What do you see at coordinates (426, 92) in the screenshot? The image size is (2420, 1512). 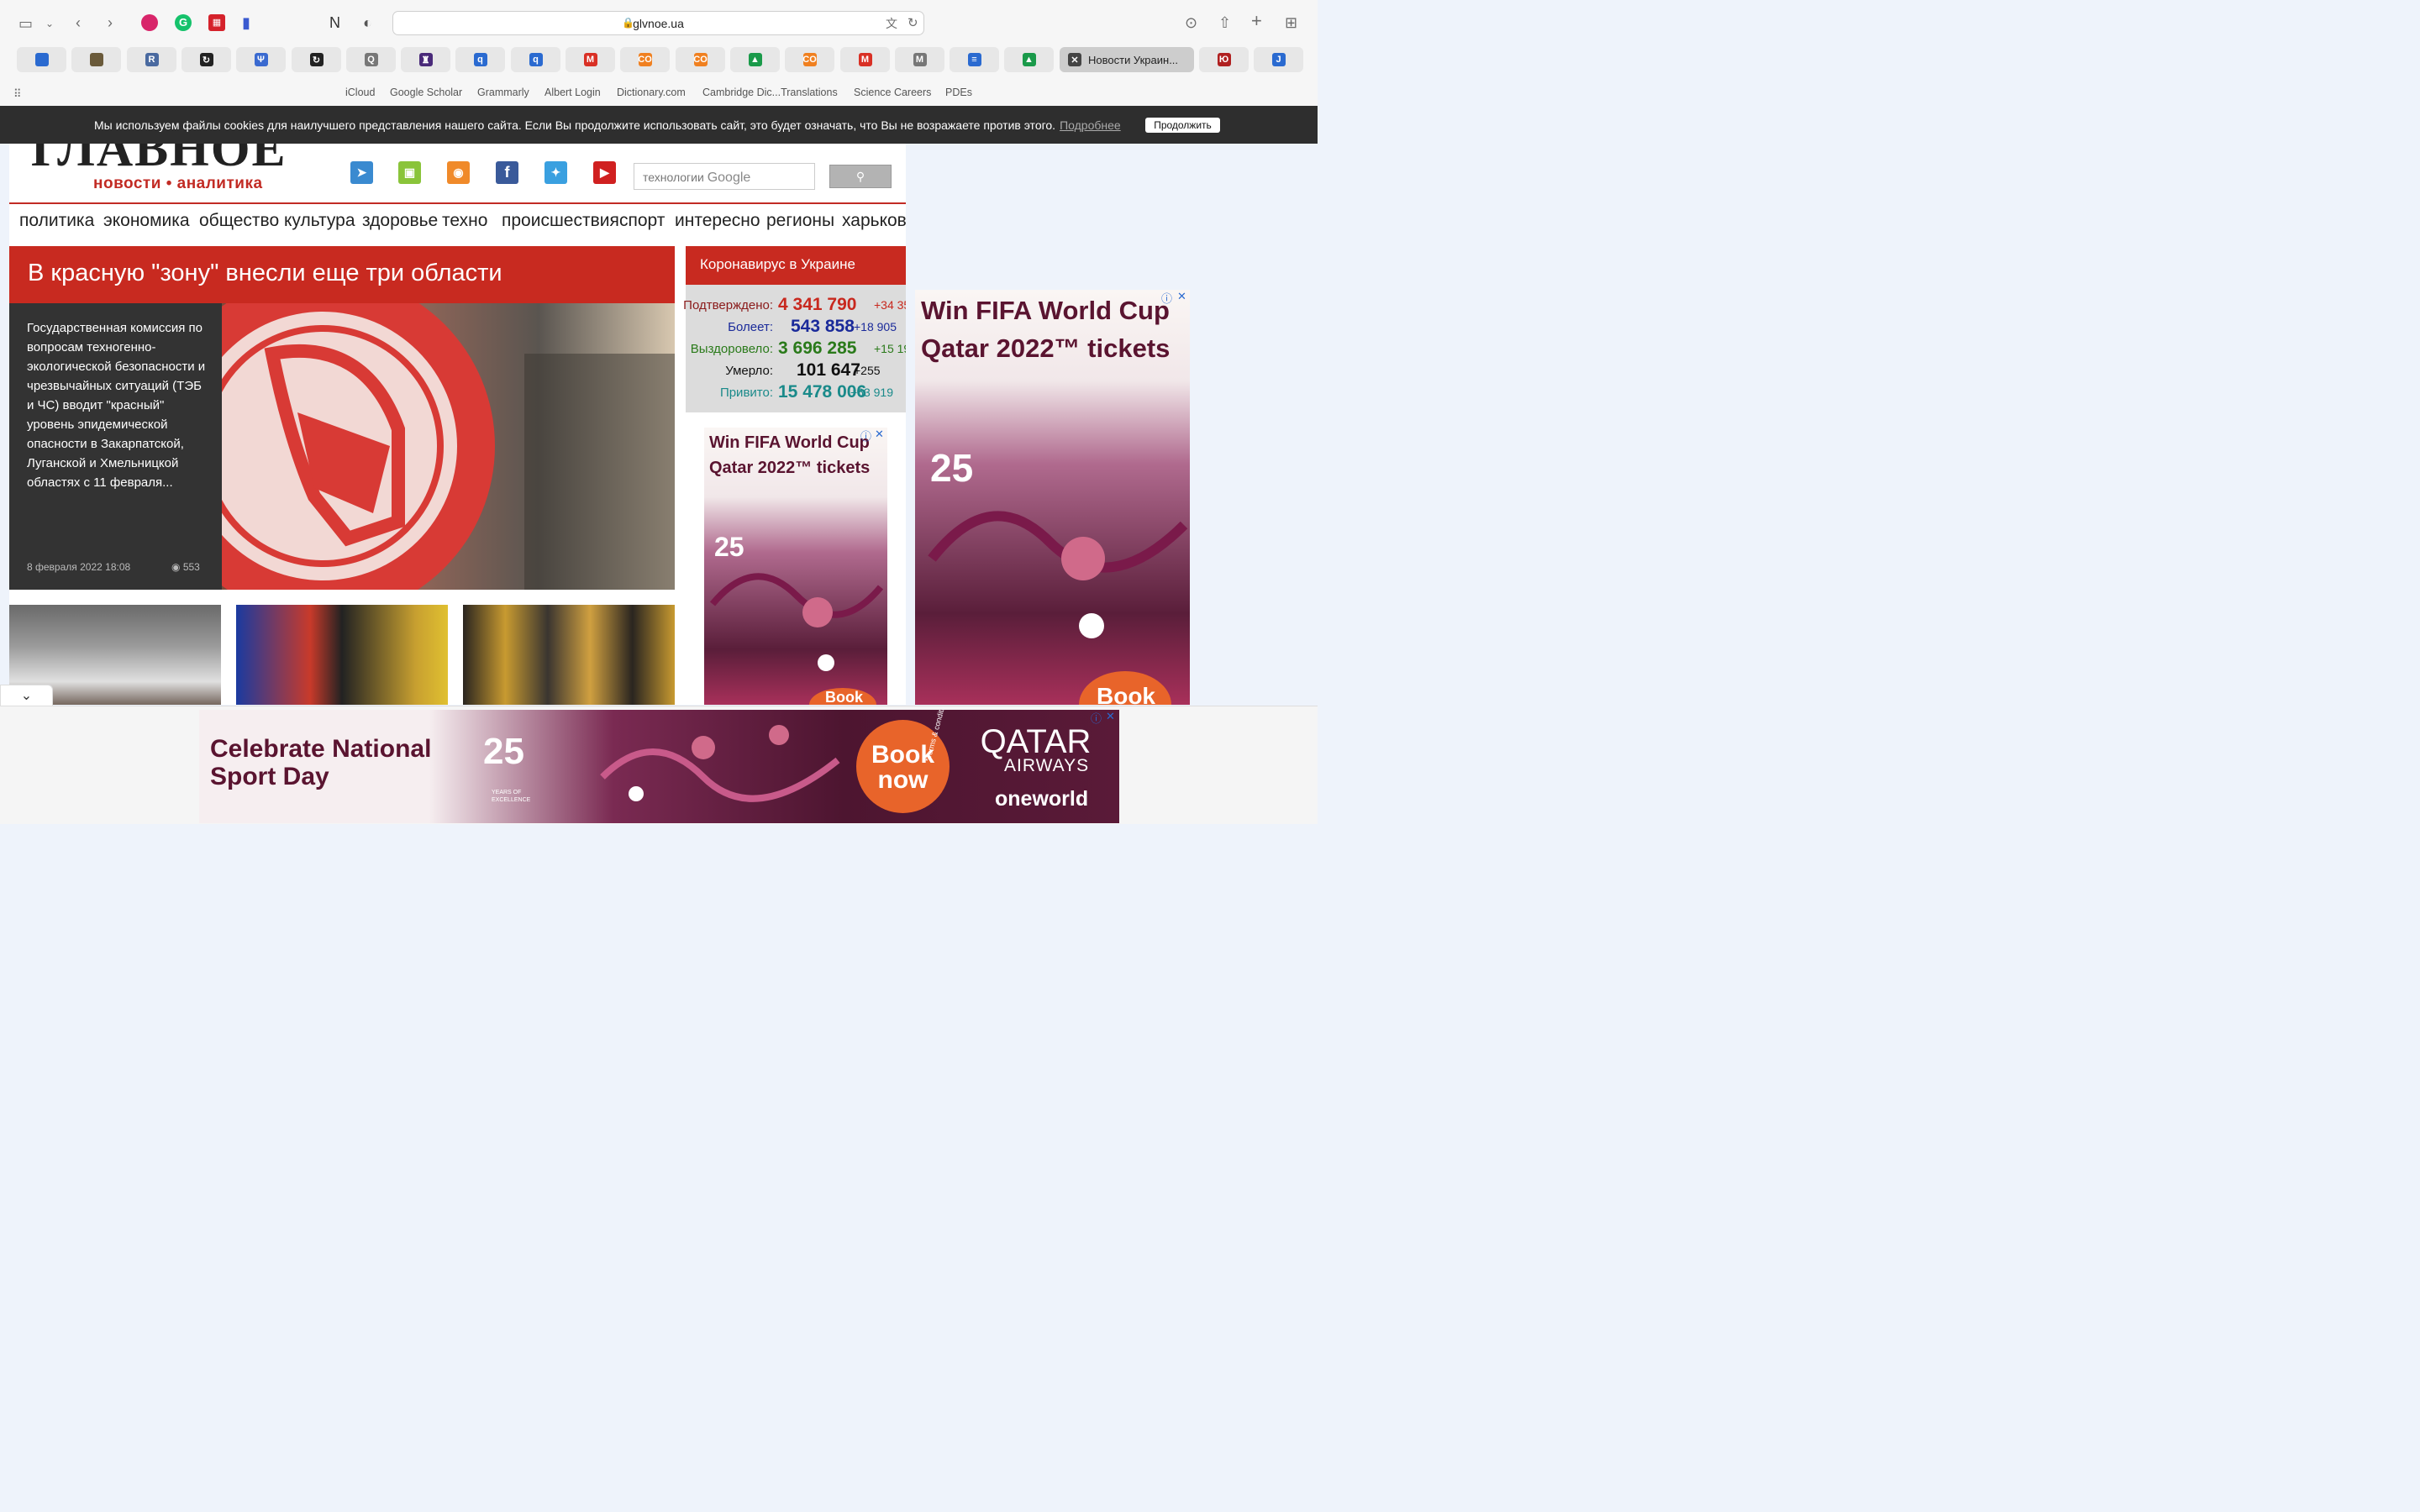 I see `bookmark-google-scholar: Google Scholar` at bounding box center [426, 92].